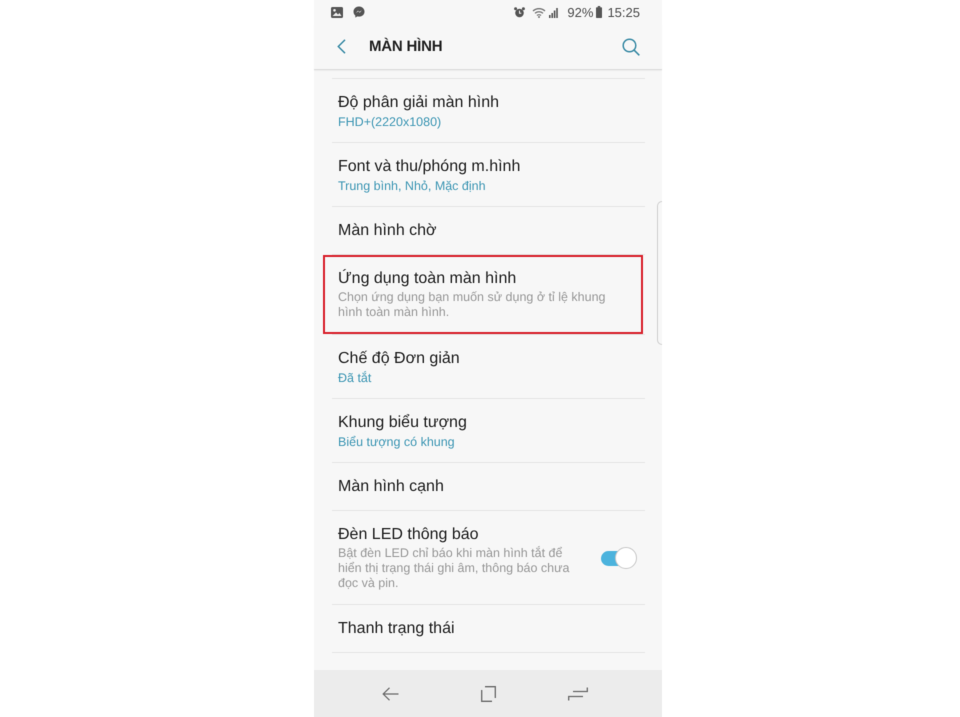  Describe the element at coordinates (454, 568) in the screenshot. I see `setting-description: Bật đèn LED chỉ báo khi màn hình tắt để hiển thị trạng thái ghi âm, thông báo chưa đọc và pin.` at that location.